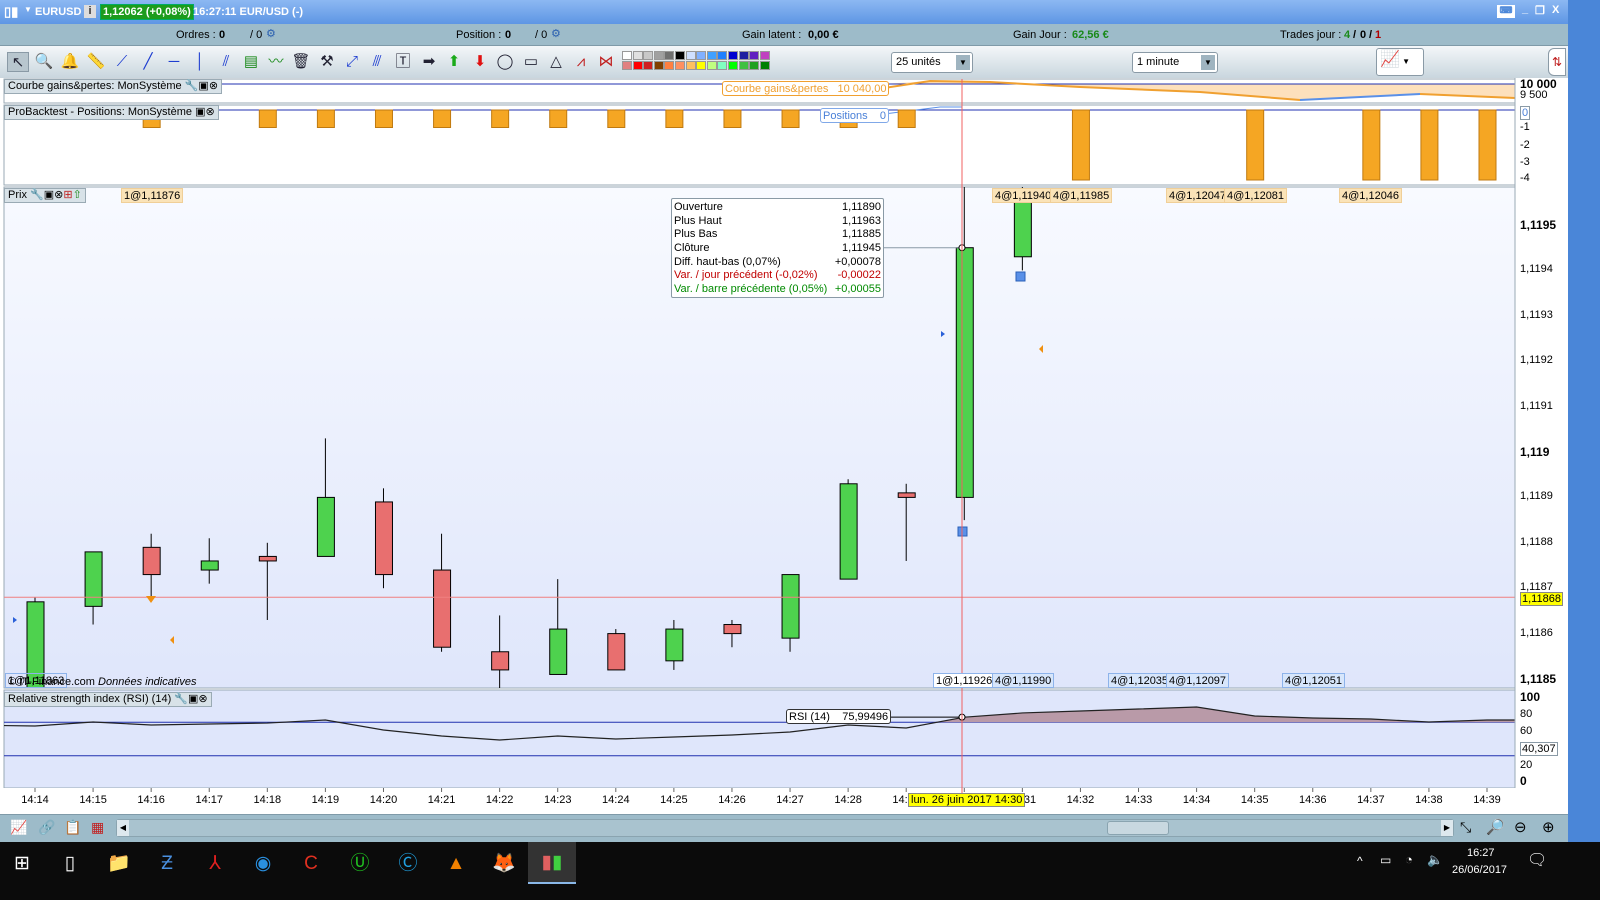  I want to click on arrow-down-icon: ⬇, so click(480, 62).